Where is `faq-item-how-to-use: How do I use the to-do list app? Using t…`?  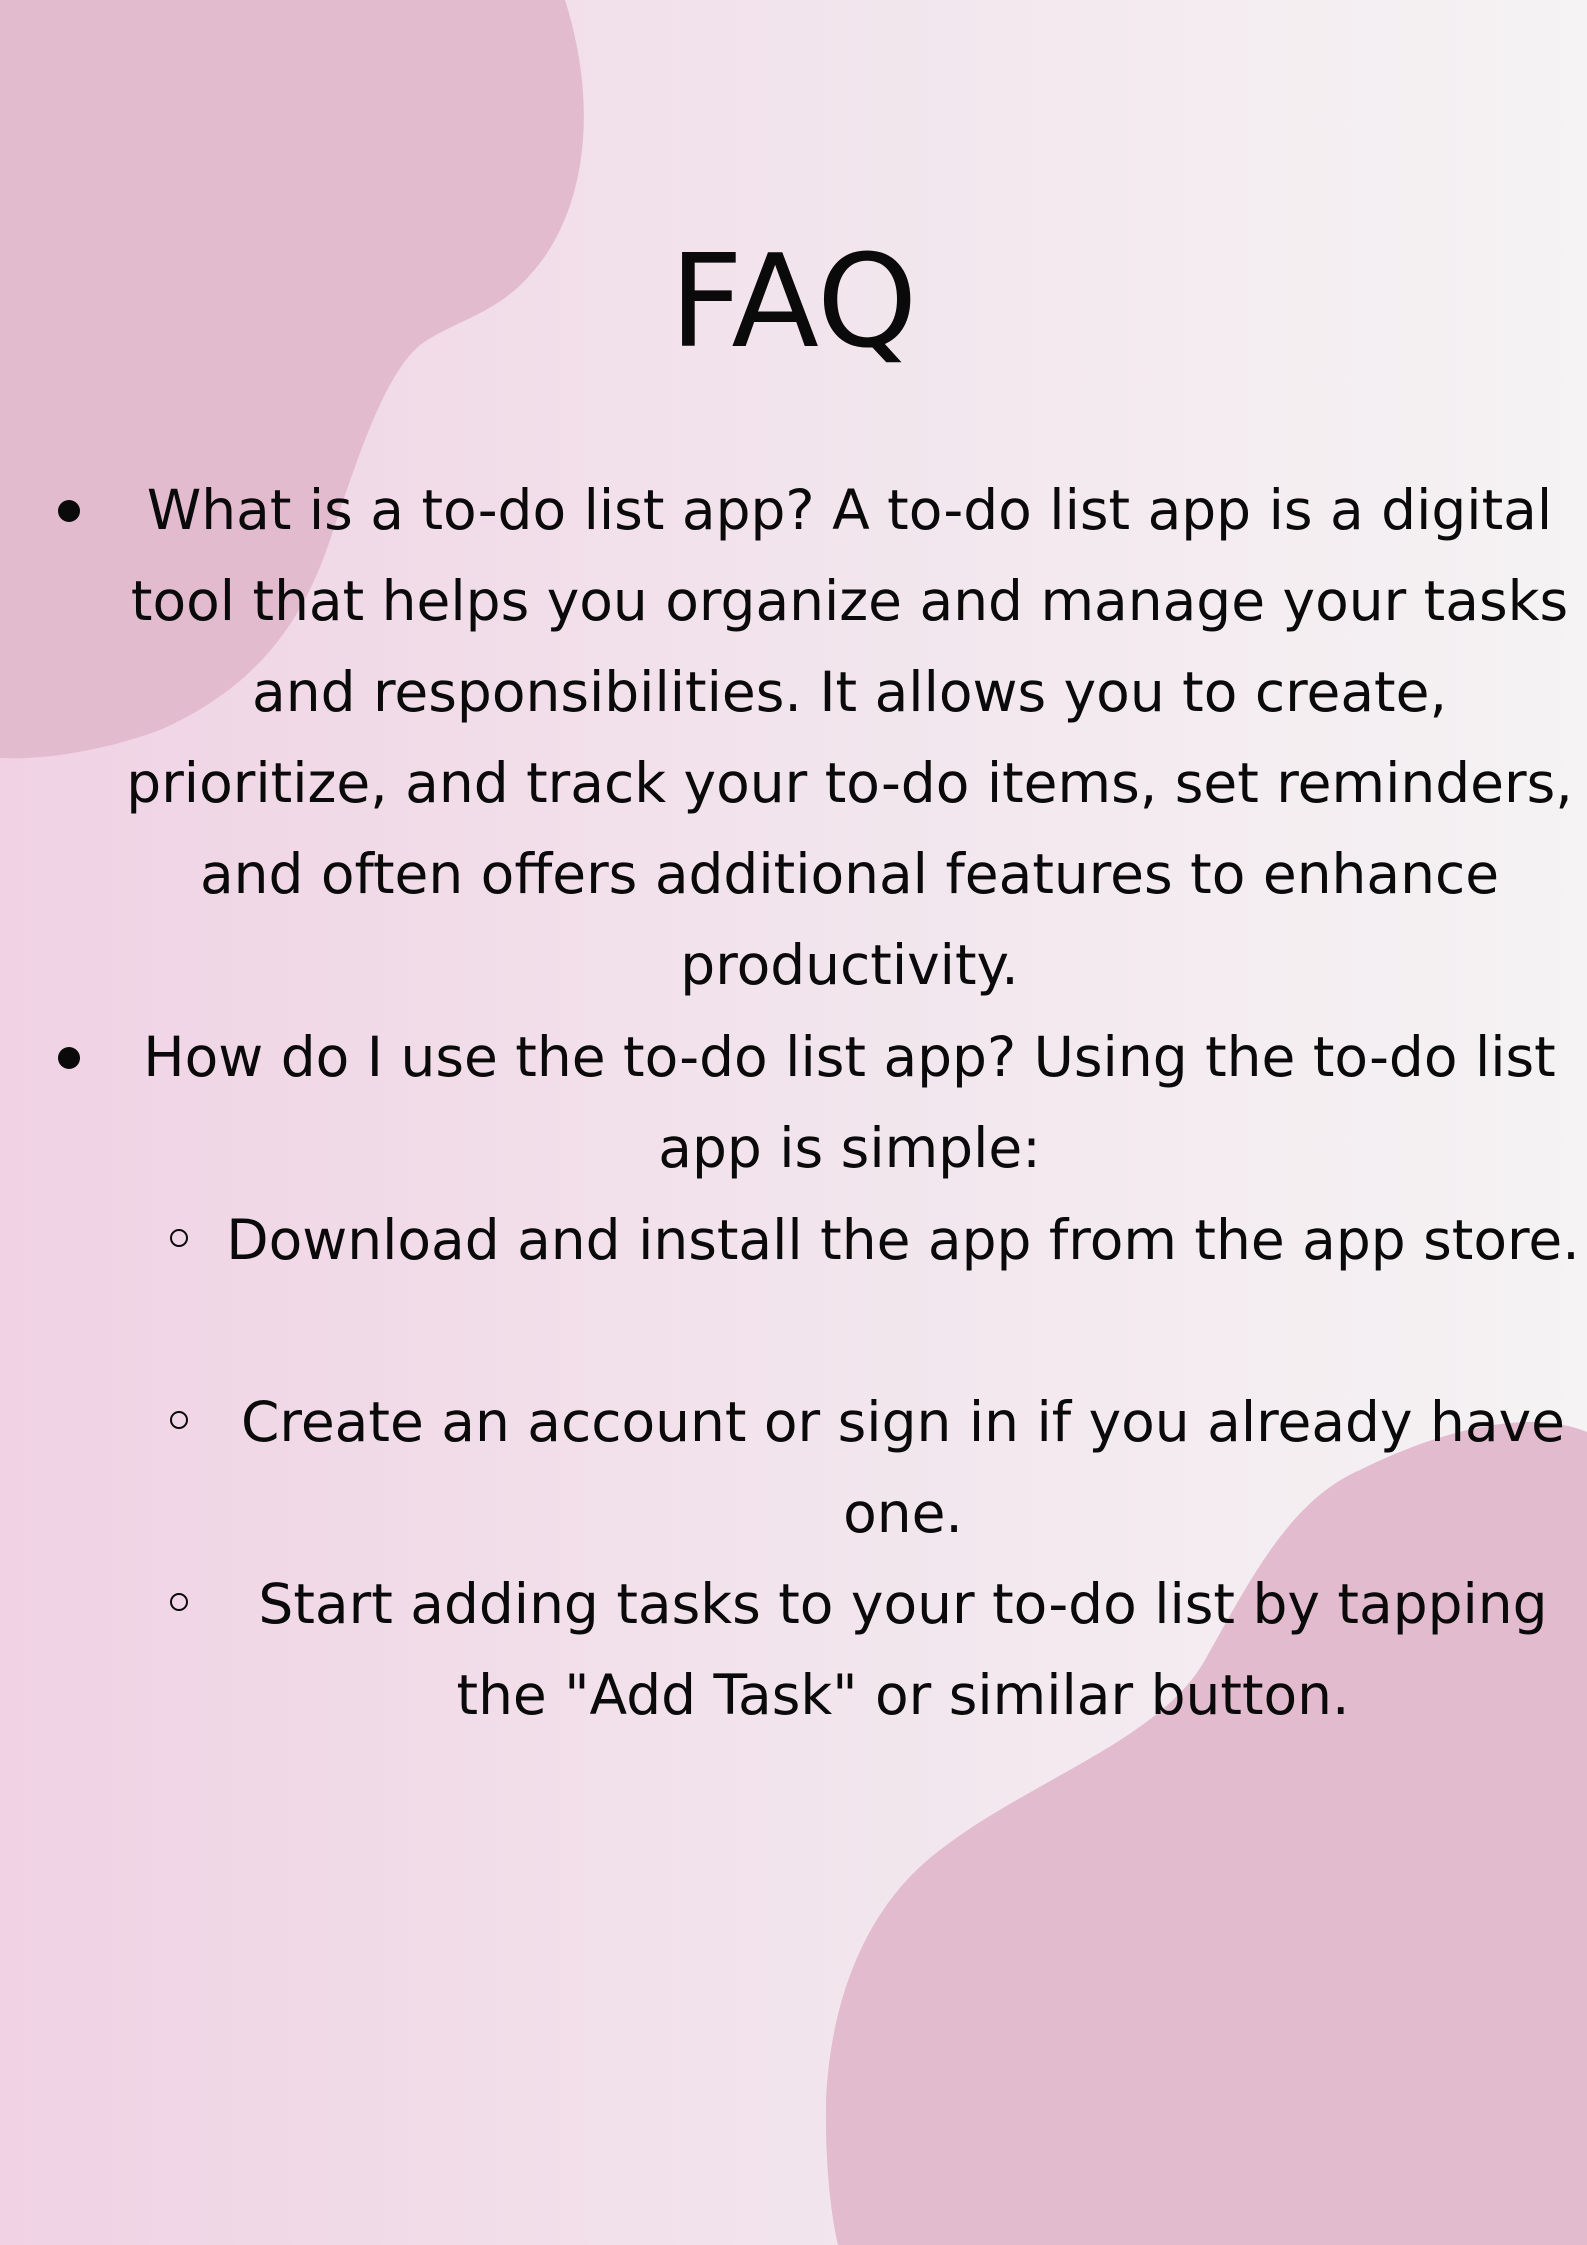
faq-item-how-to-use: How do I use the to-do list app? Using t… is located at coordinates (849, 1102).